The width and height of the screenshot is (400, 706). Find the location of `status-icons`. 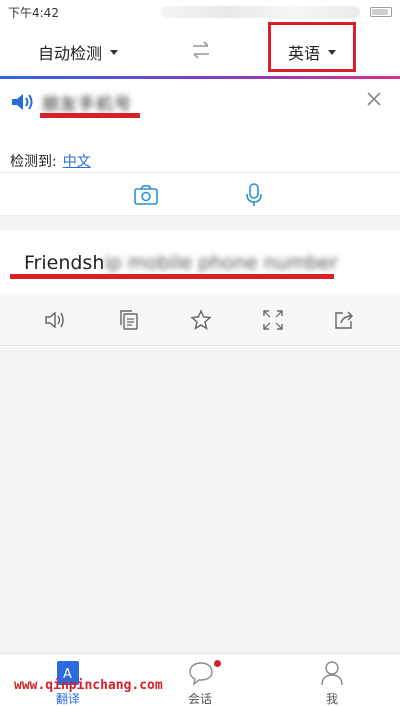

status-icons is located at coordinates (260, 12).